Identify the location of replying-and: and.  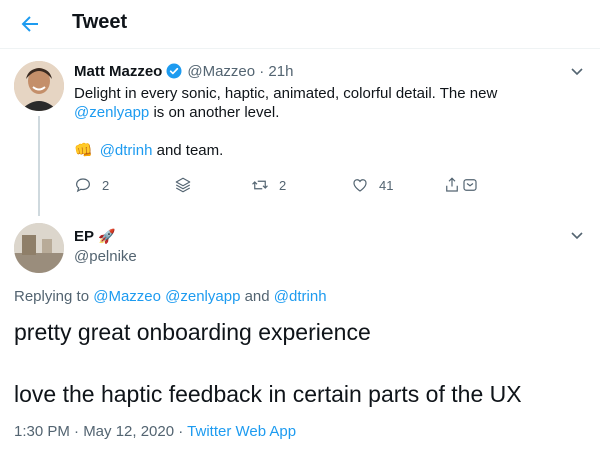
(257, 296).